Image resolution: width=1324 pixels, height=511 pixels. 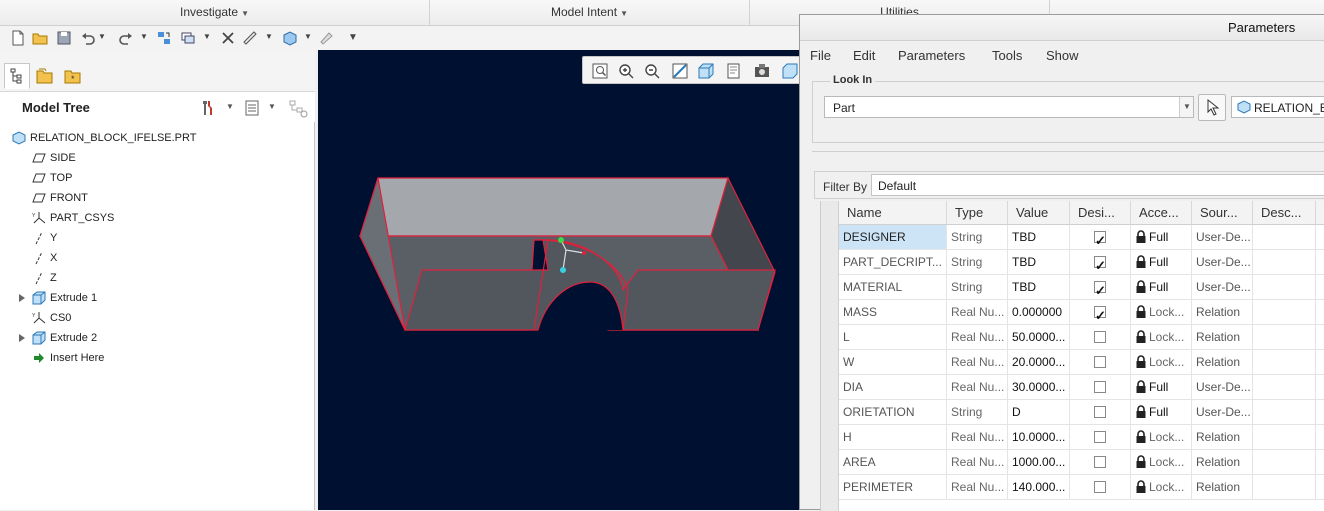 I want to click on expand-arrow-icon, so click(x=22, y=298).